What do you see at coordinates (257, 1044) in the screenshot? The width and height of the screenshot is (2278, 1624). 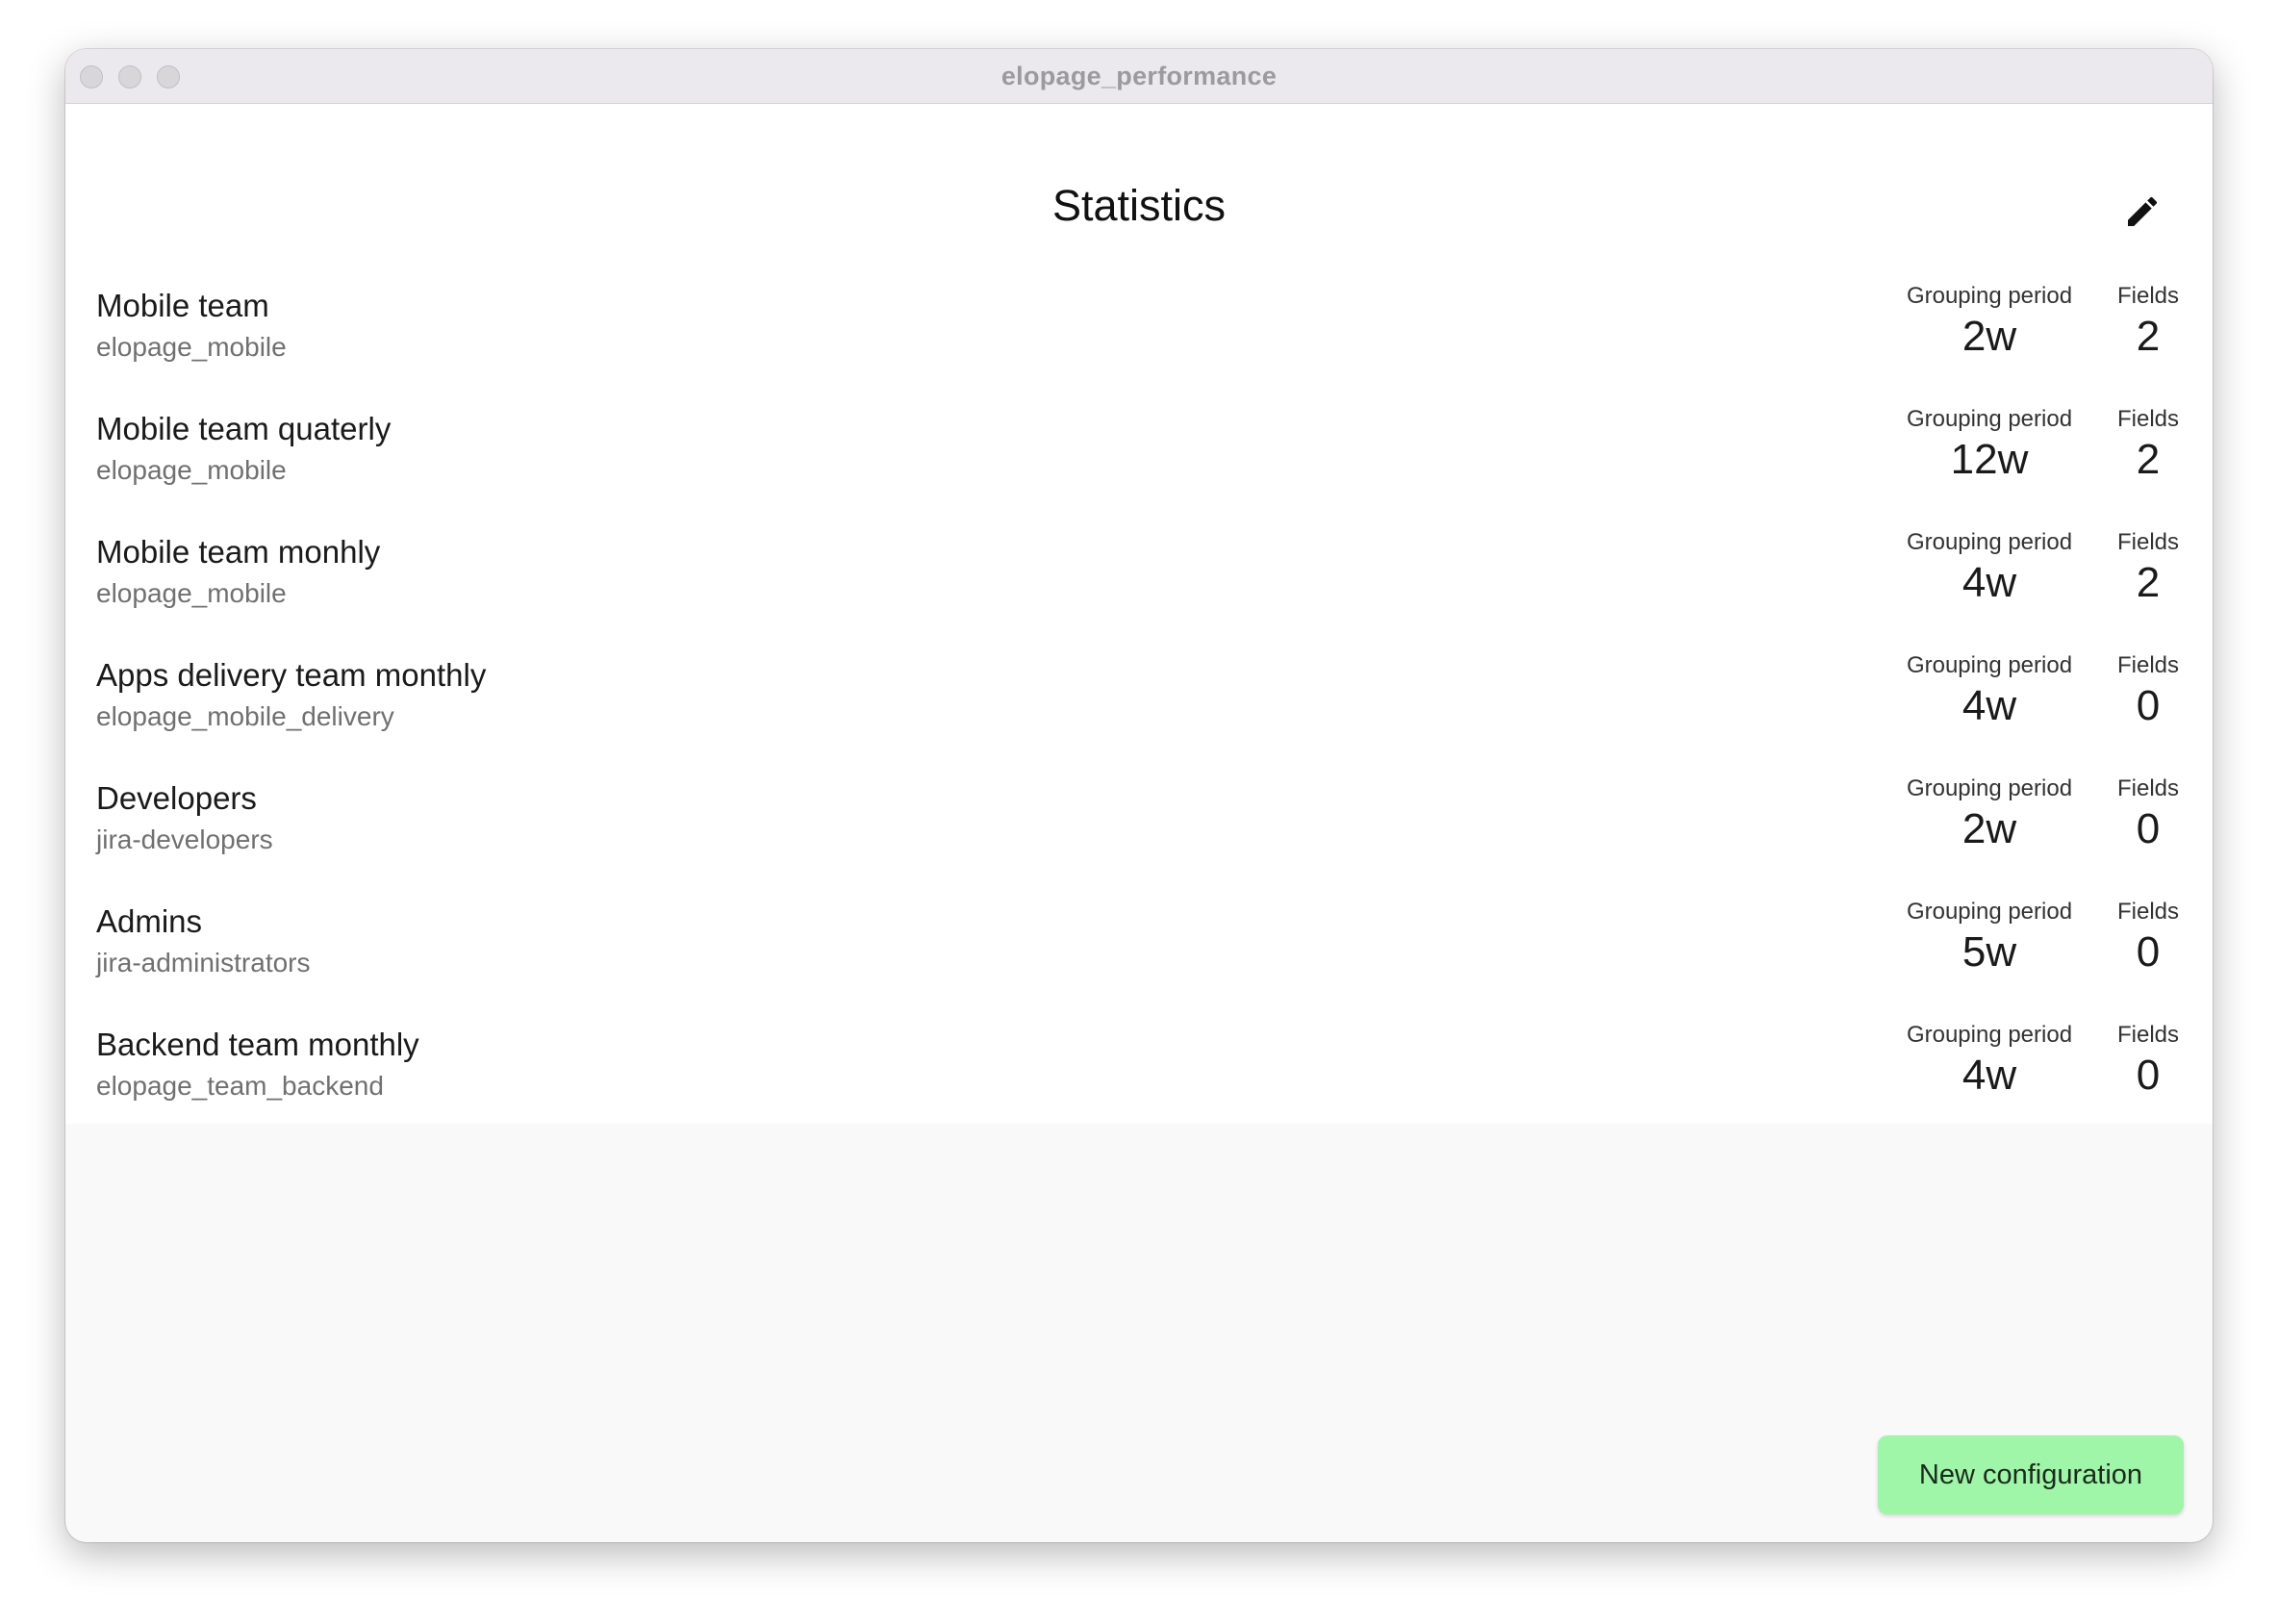 I see `configuration-name: Backend team monthly` at bounding box center [257, 1044].